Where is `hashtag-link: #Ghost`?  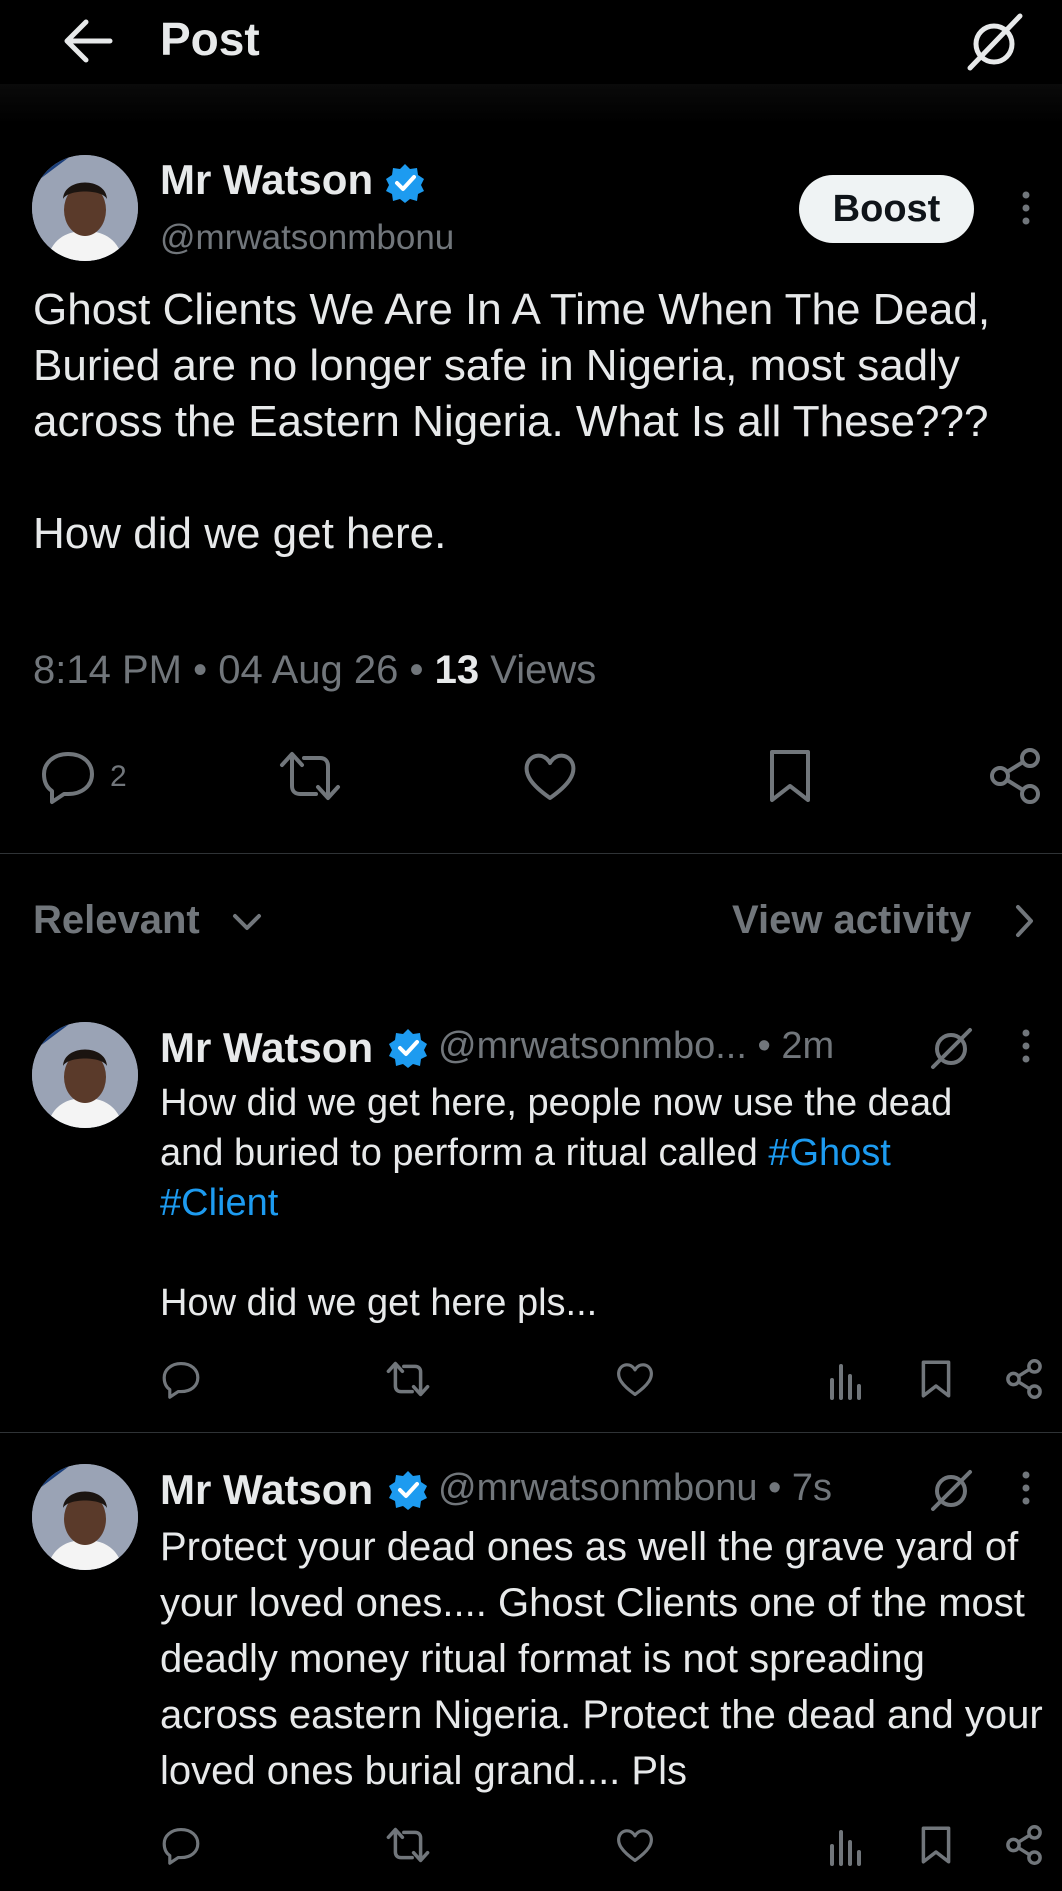 hashtag-link: #Ghost is located at coordinates (829, 1153).